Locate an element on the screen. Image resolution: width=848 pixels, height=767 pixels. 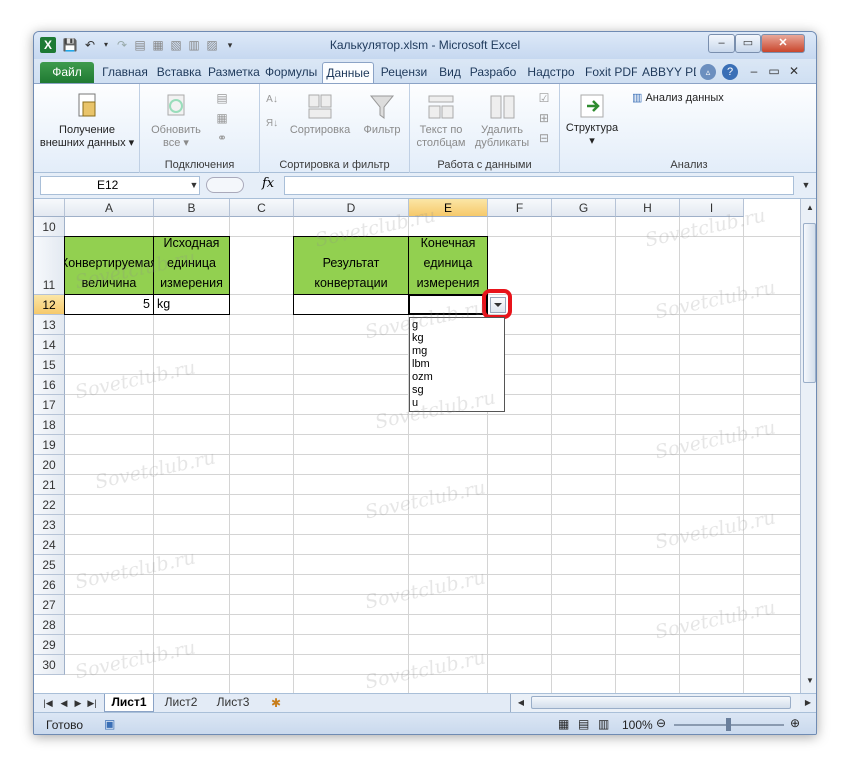
properties-icon: ▦ is located at coordinates (222, 118).